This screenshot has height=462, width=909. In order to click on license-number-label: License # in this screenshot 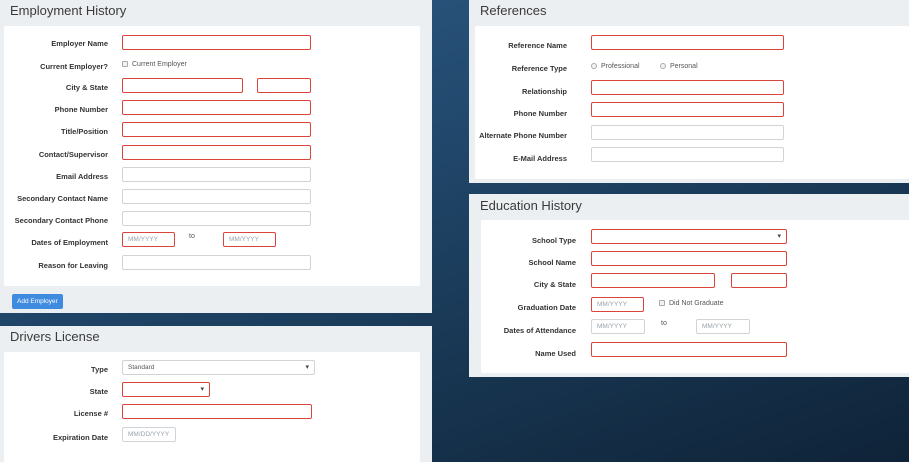, I will do `click(90, 413)`.